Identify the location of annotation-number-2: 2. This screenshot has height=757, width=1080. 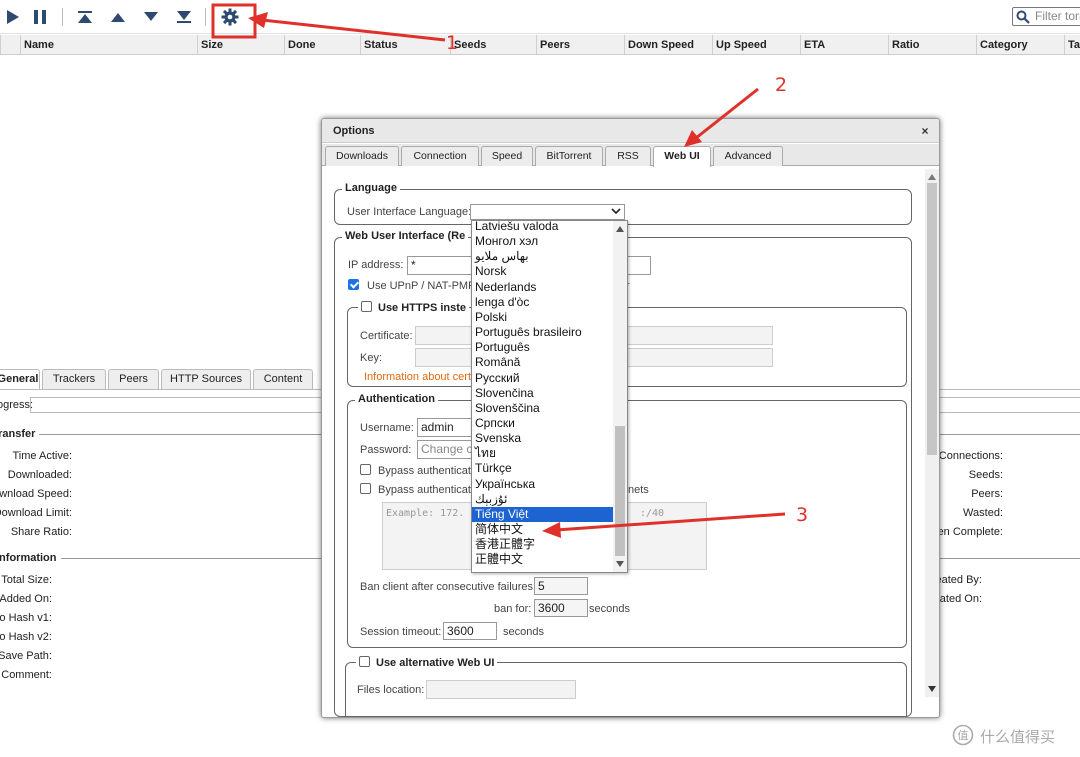
(781, 85).